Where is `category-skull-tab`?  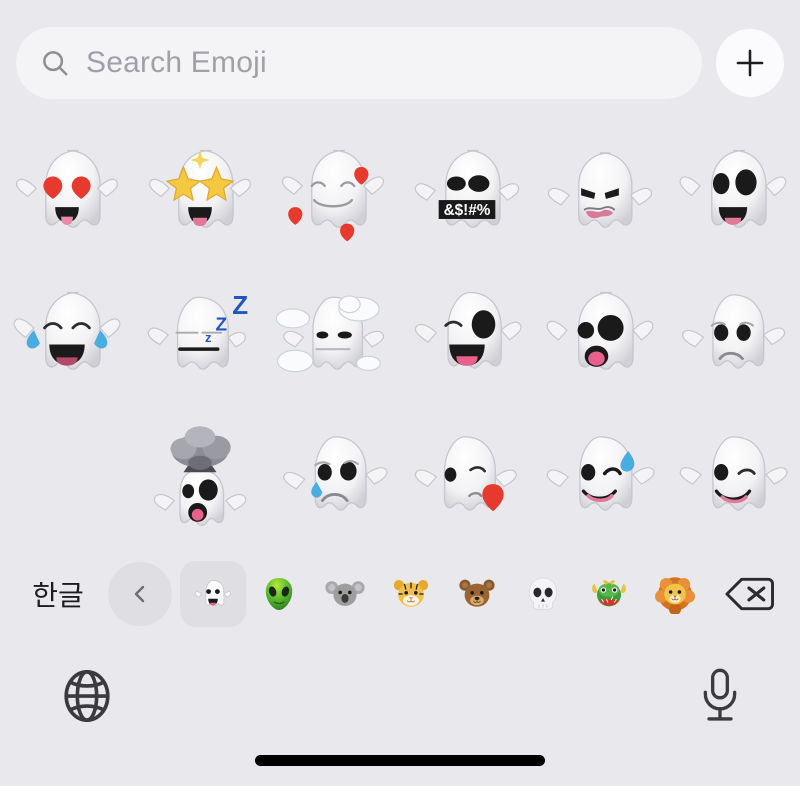
category-skull-tab is located at coordinates (543, 594).